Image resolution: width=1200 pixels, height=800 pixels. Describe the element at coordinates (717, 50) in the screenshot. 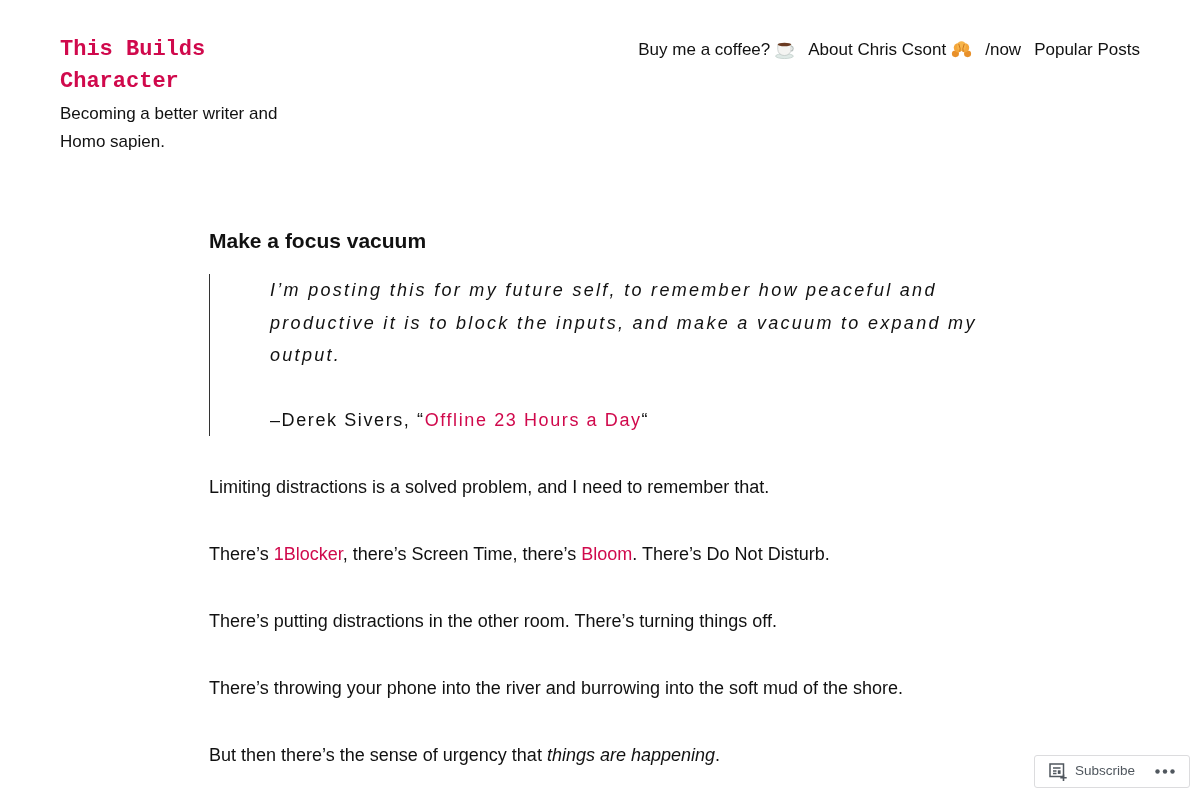

I see `nav-link: Buy me a coffee?` at that location.